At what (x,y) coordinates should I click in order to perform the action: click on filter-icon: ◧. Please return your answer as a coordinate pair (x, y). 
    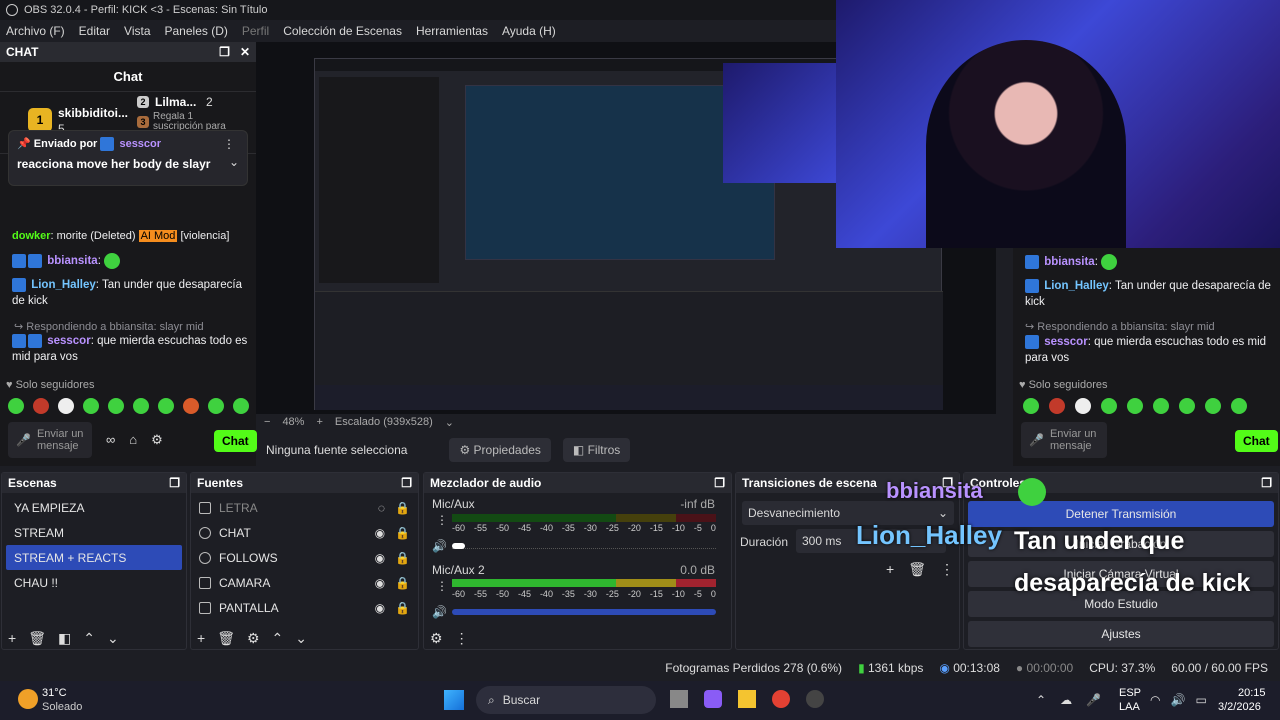
    Looking at the image, I should click on (64, 638).